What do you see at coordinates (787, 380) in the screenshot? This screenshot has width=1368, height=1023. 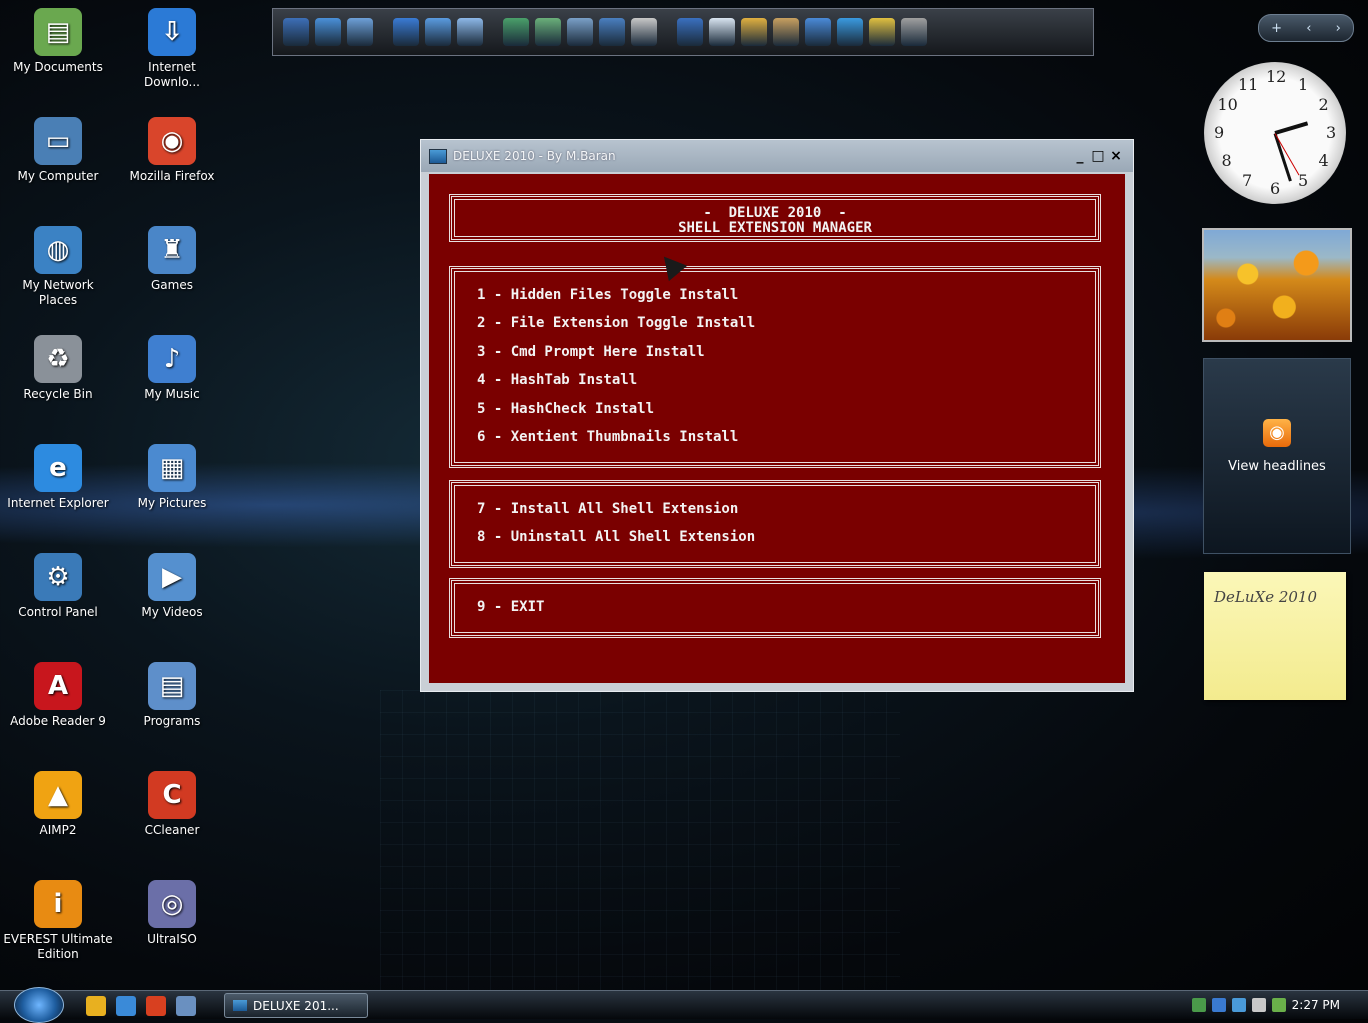 I see `menu-install-item: 4 - HashTab Install` at bounding box center [787, 380].